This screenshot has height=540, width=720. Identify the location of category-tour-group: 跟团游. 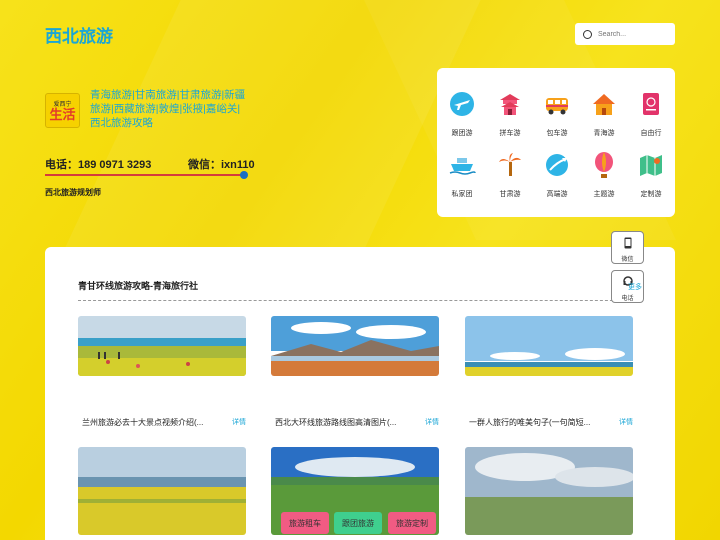
(462, 114).